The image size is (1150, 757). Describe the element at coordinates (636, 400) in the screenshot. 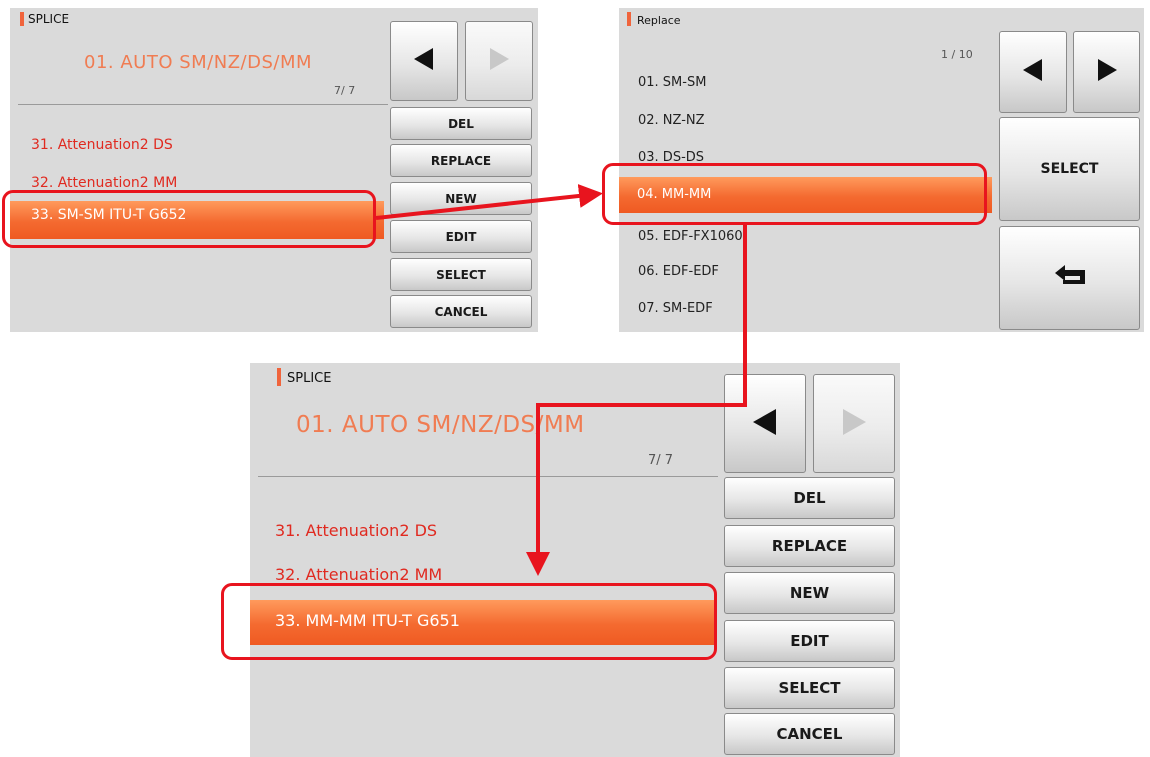

I see `arrow-to-result` at that location.